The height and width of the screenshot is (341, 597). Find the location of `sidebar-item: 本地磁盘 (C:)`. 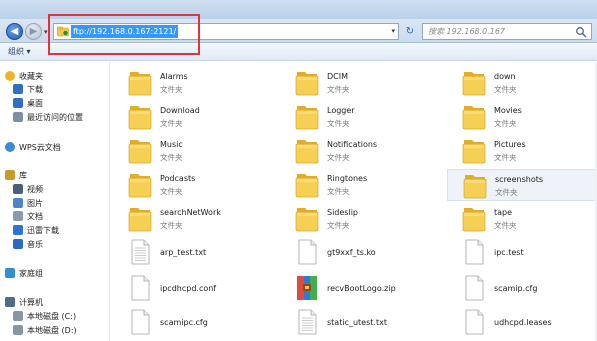

sidebar-item: 本地磁盘 (C:) is located at coordinates (44, 316).